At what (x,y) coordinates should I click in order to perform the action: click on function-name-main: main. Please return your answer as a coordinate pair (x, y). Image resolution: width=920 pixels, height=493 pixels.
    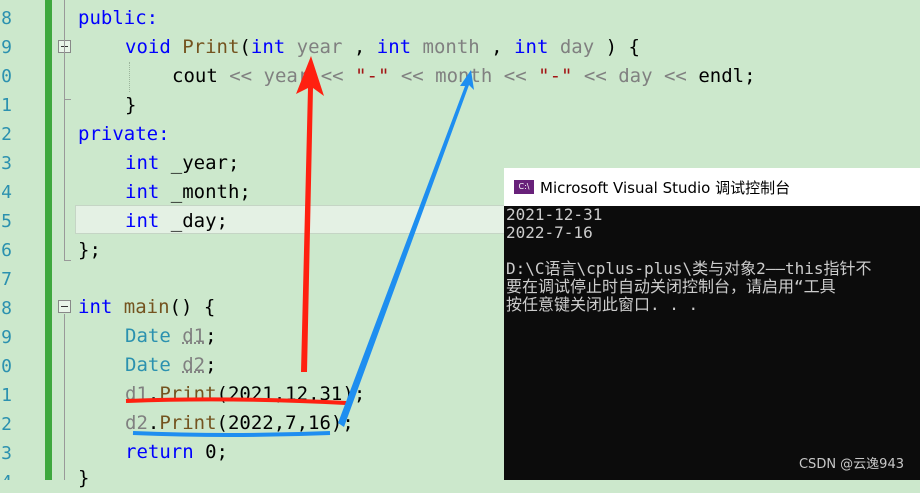
    Looking at the image, I should click on (146, 307).